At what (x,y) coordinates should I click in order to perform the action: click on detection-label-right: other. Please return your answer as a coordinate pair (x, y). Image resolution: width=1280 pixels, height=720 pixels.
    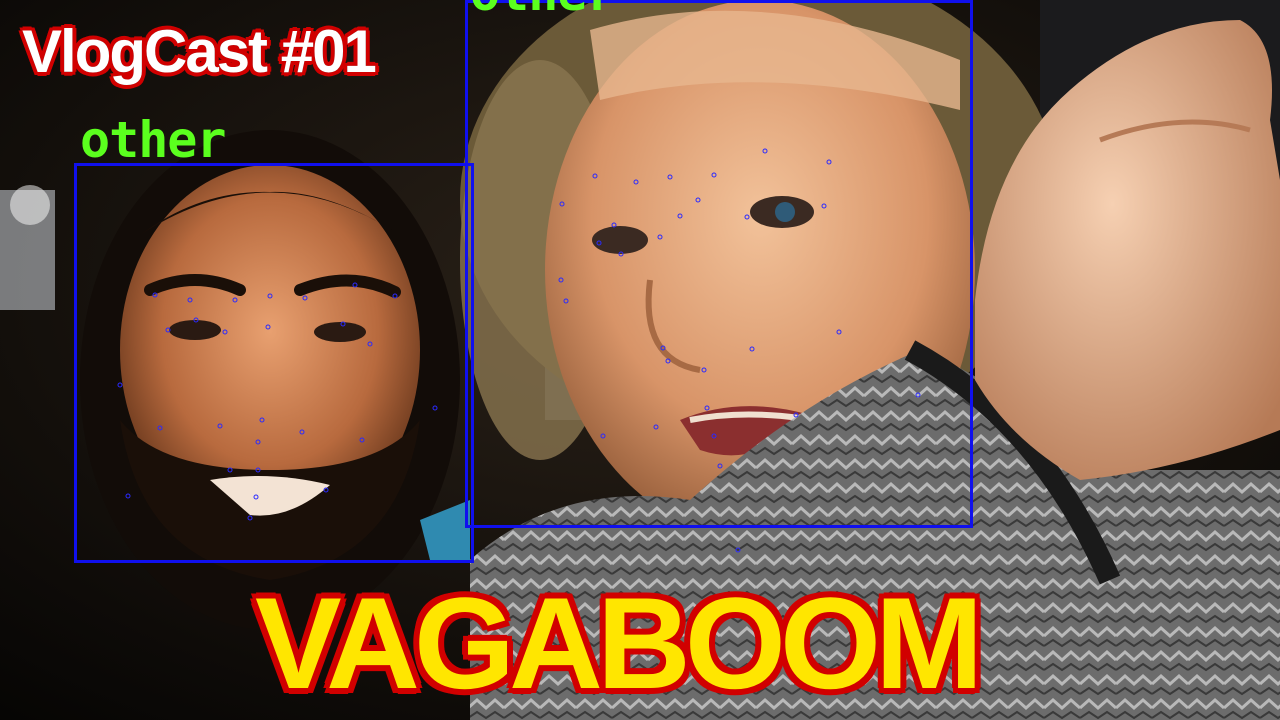
    Looking at the image, I should click on (543, 9).